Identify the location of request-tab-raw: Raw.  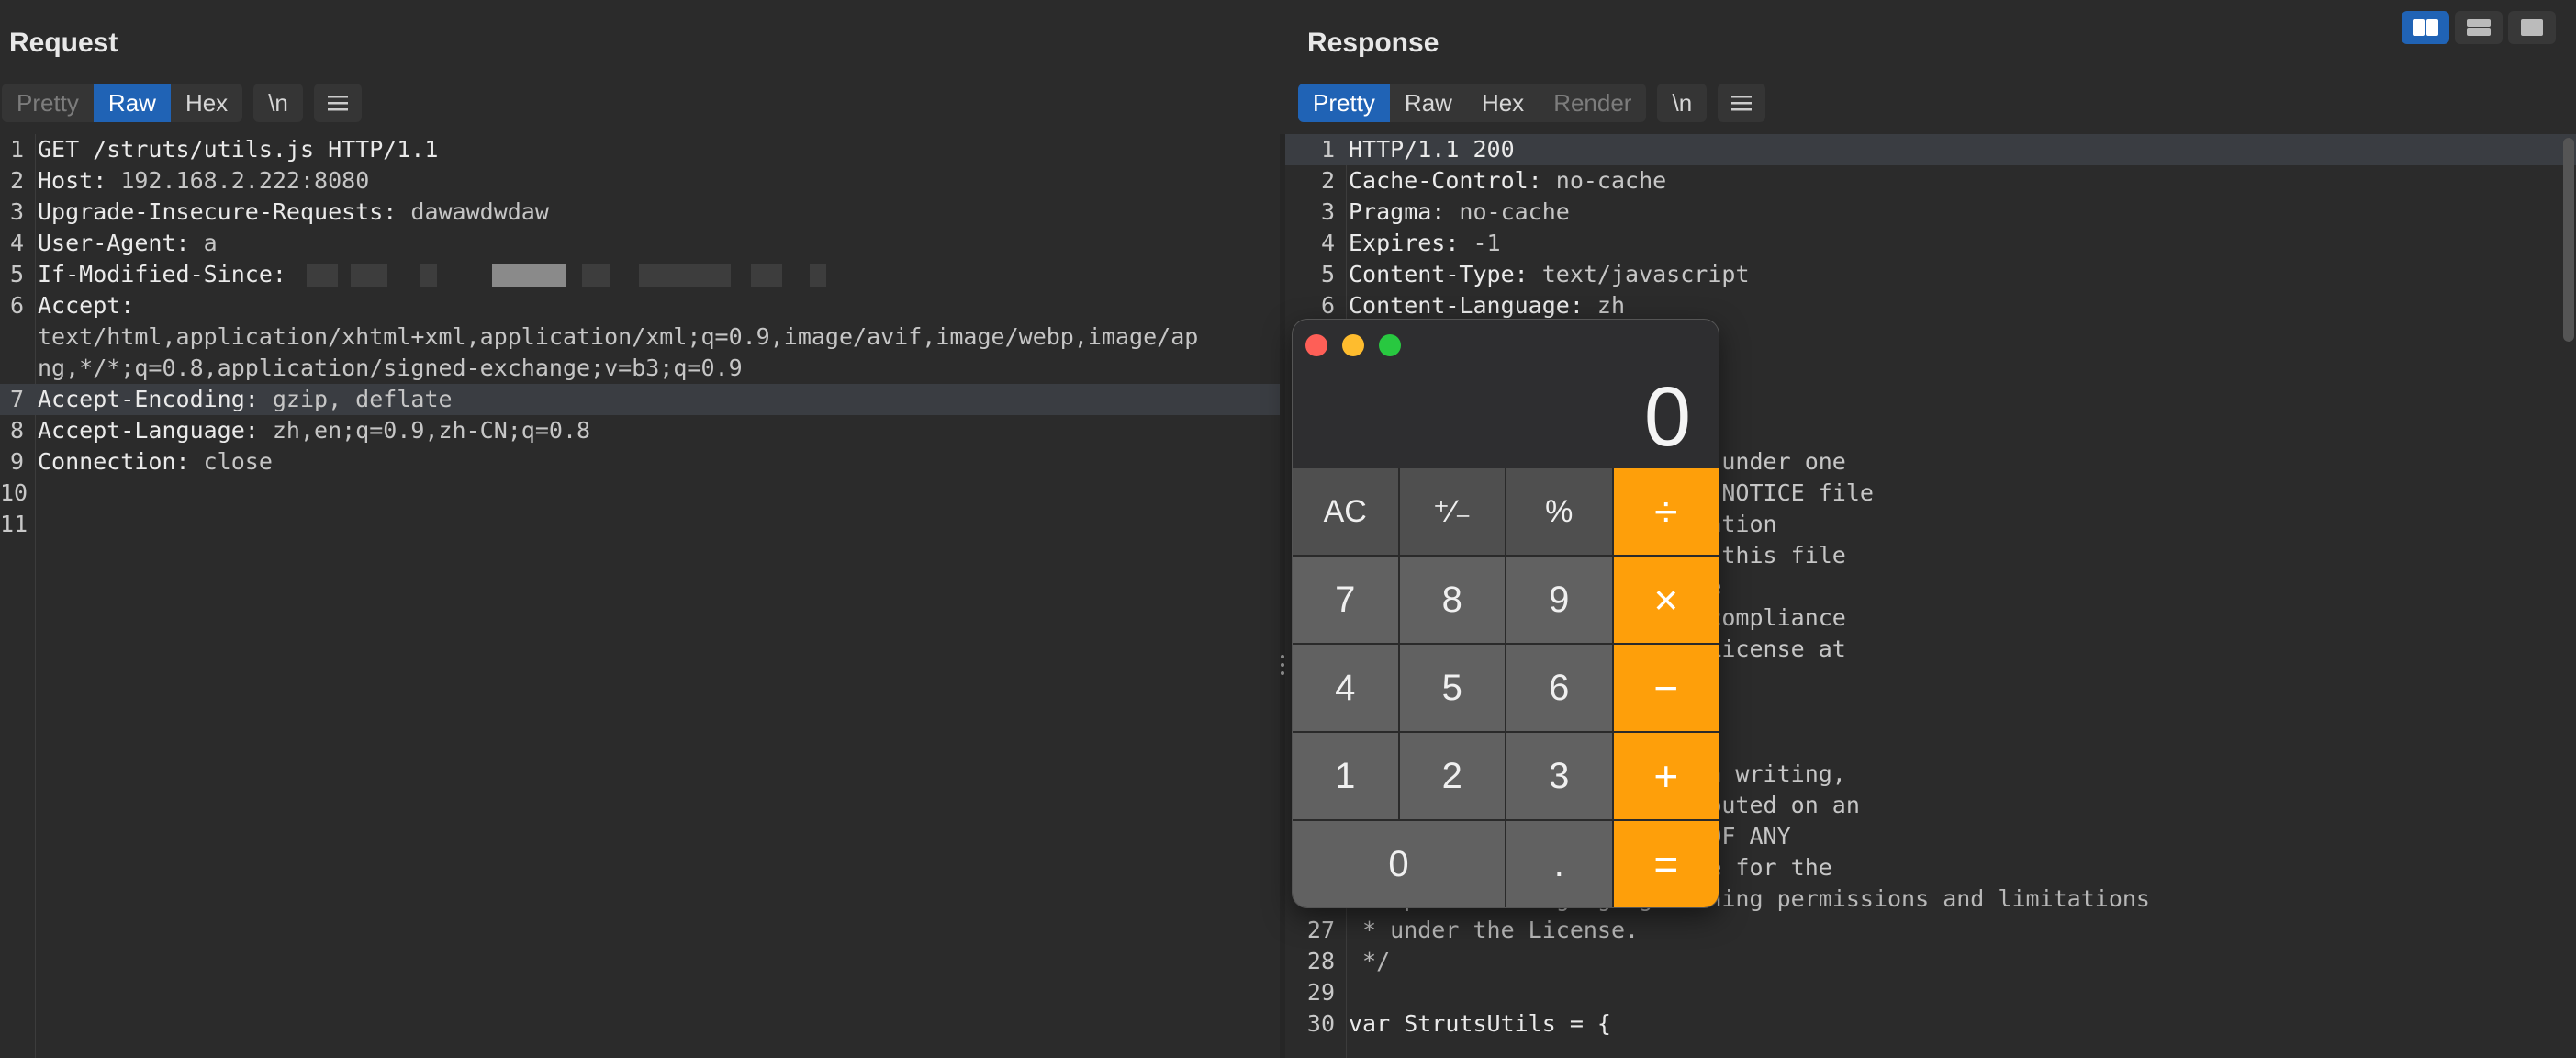
(132, 103).